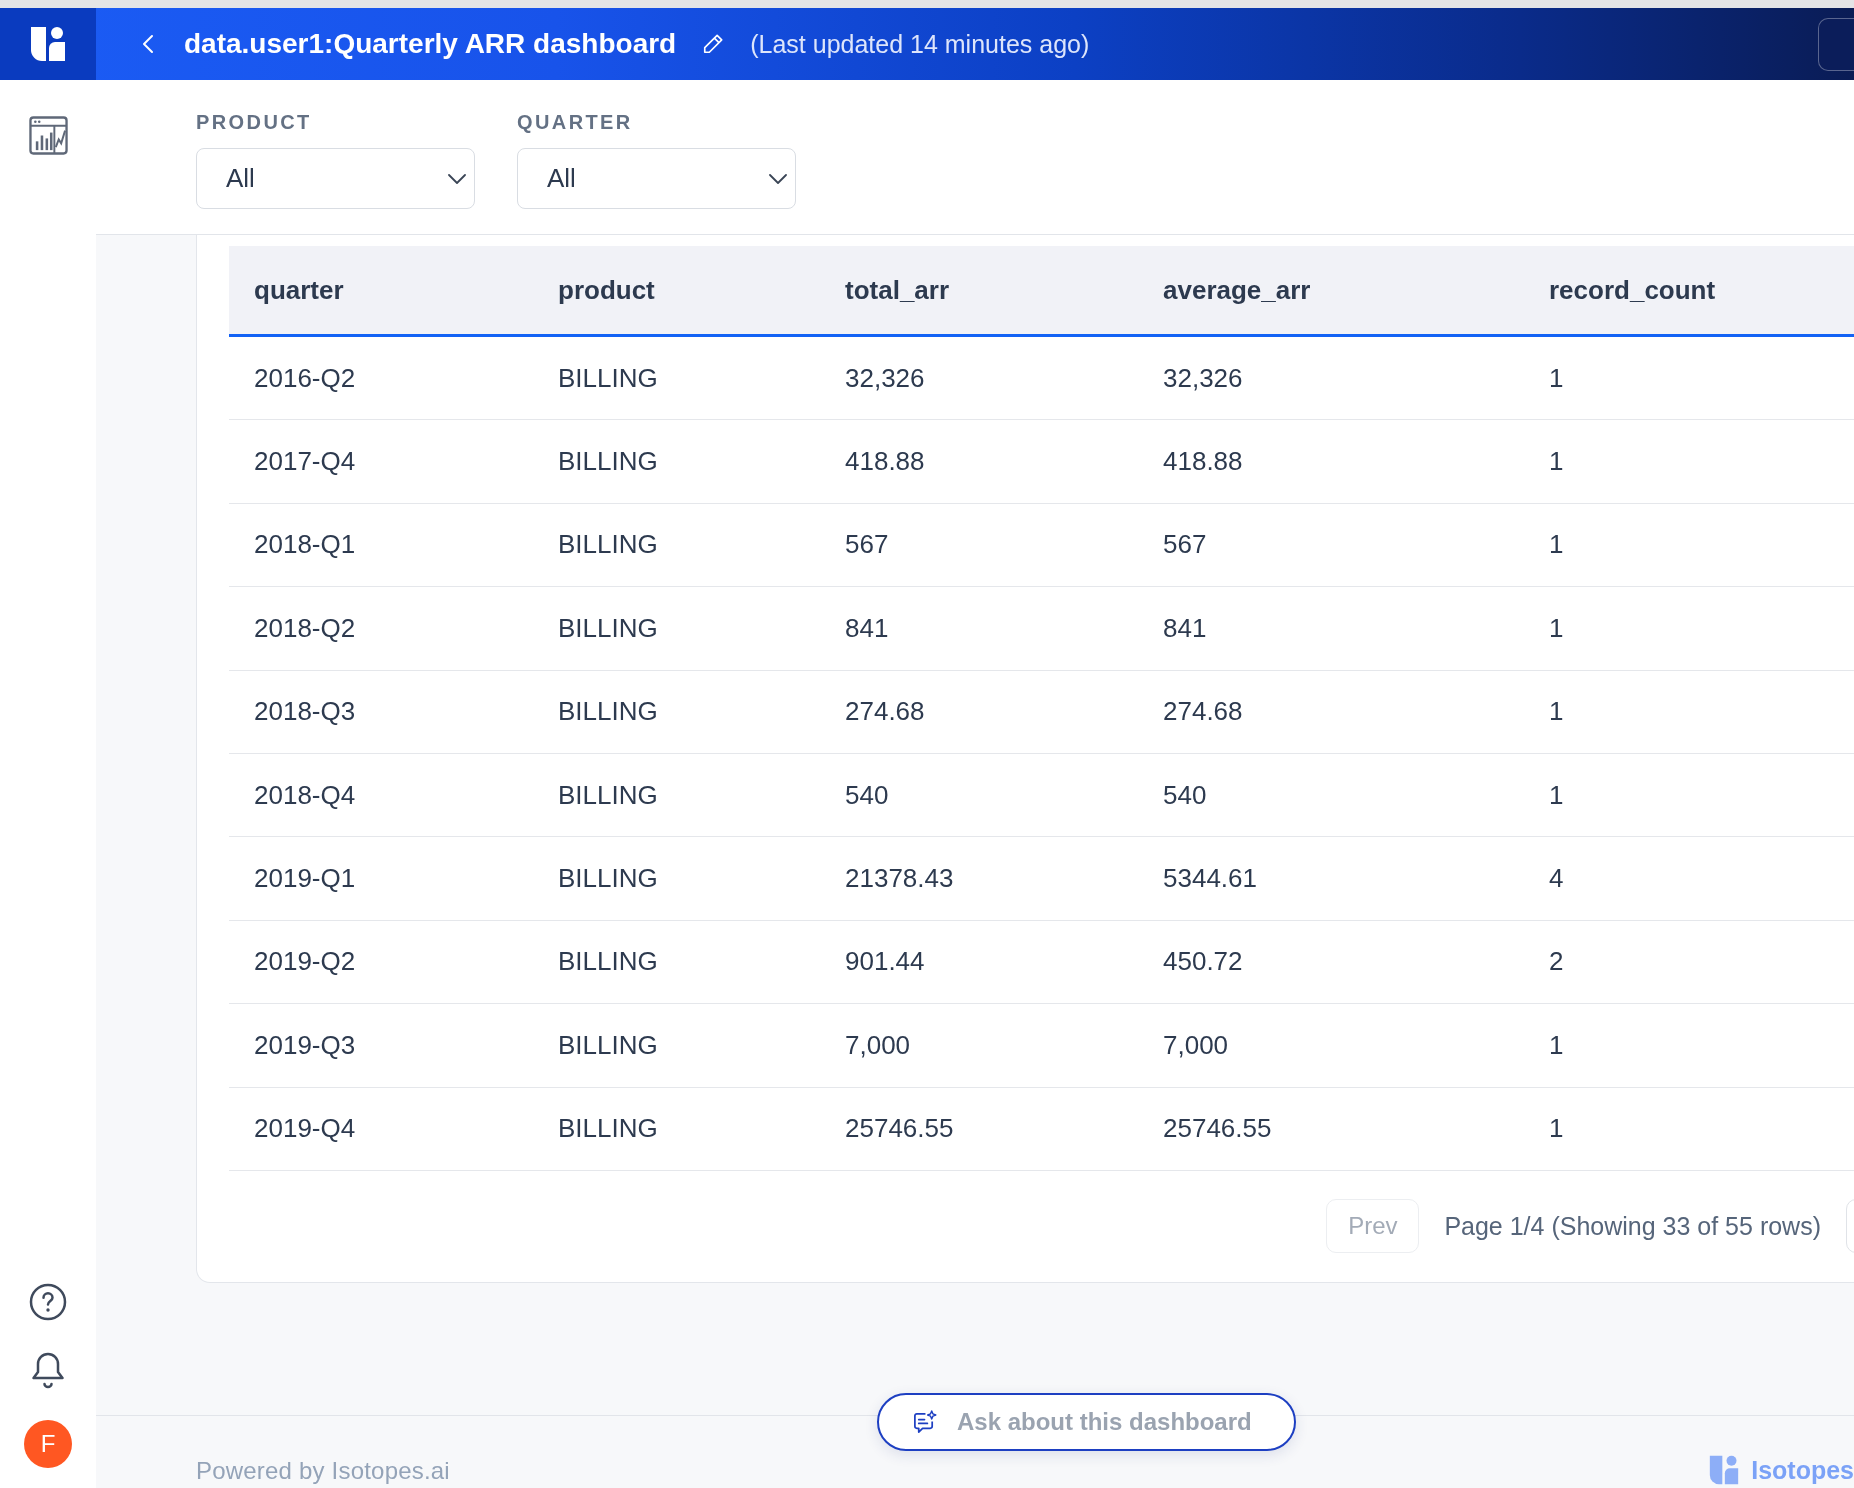  I want to click on back-icon, so click(148, 44).